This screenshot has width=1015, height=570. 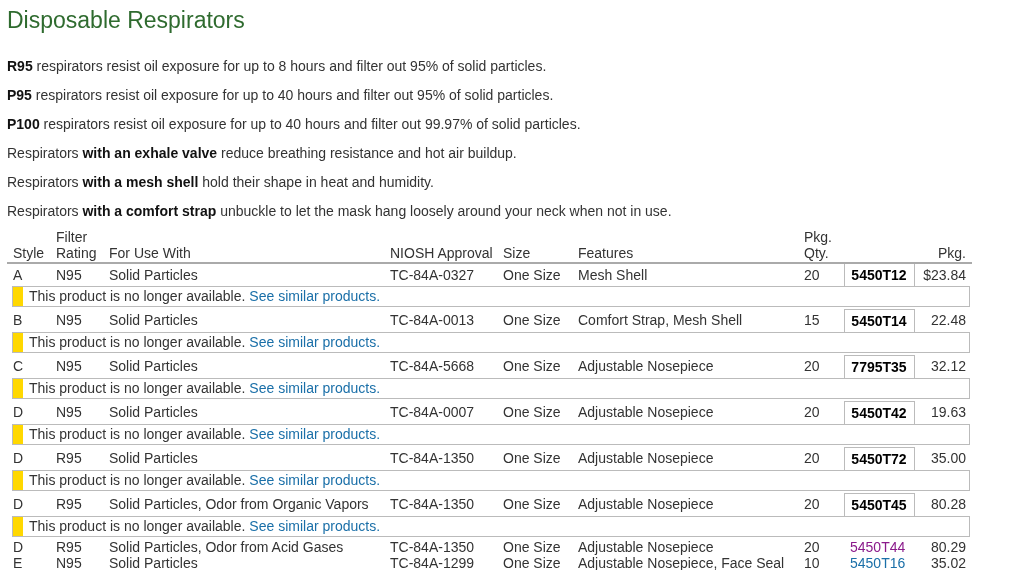 I want to click on table-cell: Solid Particles, Odor from Organic Vapors, so click(x=239, y=504).